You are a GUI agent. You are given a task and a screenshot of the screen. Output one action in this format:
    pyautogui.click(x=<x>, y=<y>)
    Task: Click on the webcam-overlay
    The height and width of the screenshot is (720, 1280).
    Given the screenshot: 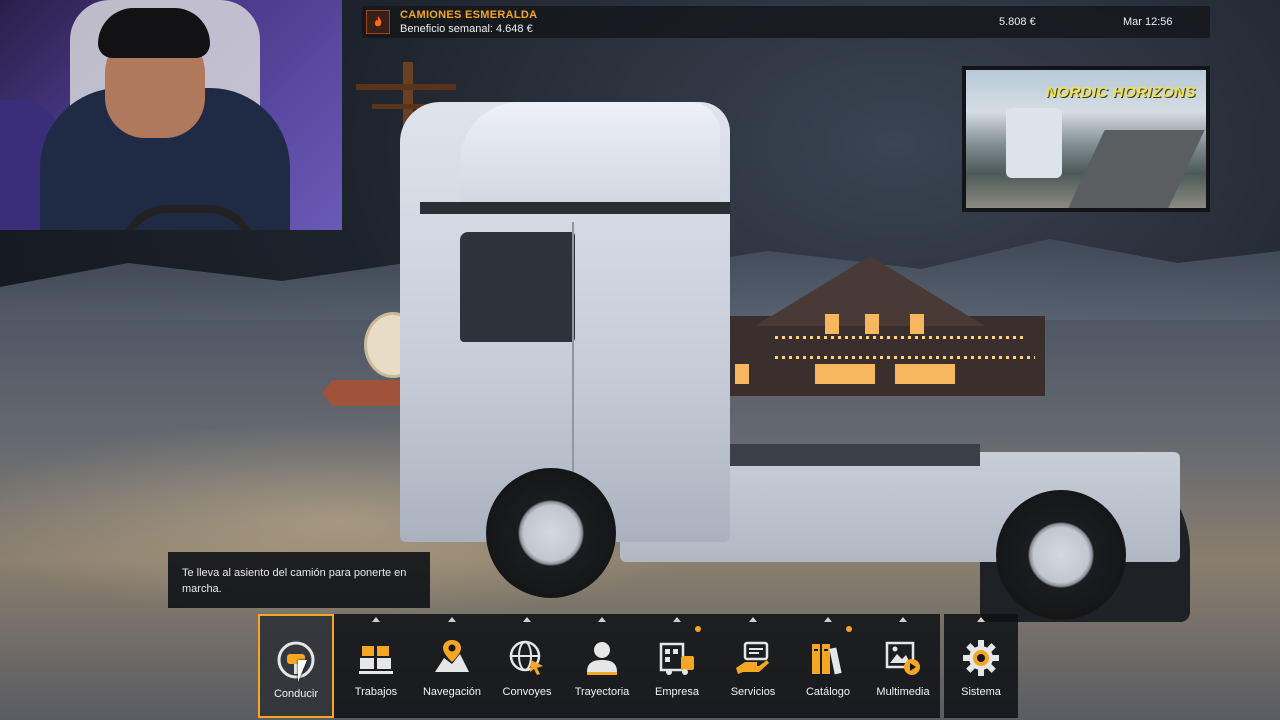 What is the action you would take?
    pyautogui.click(x=171, y=115)
    